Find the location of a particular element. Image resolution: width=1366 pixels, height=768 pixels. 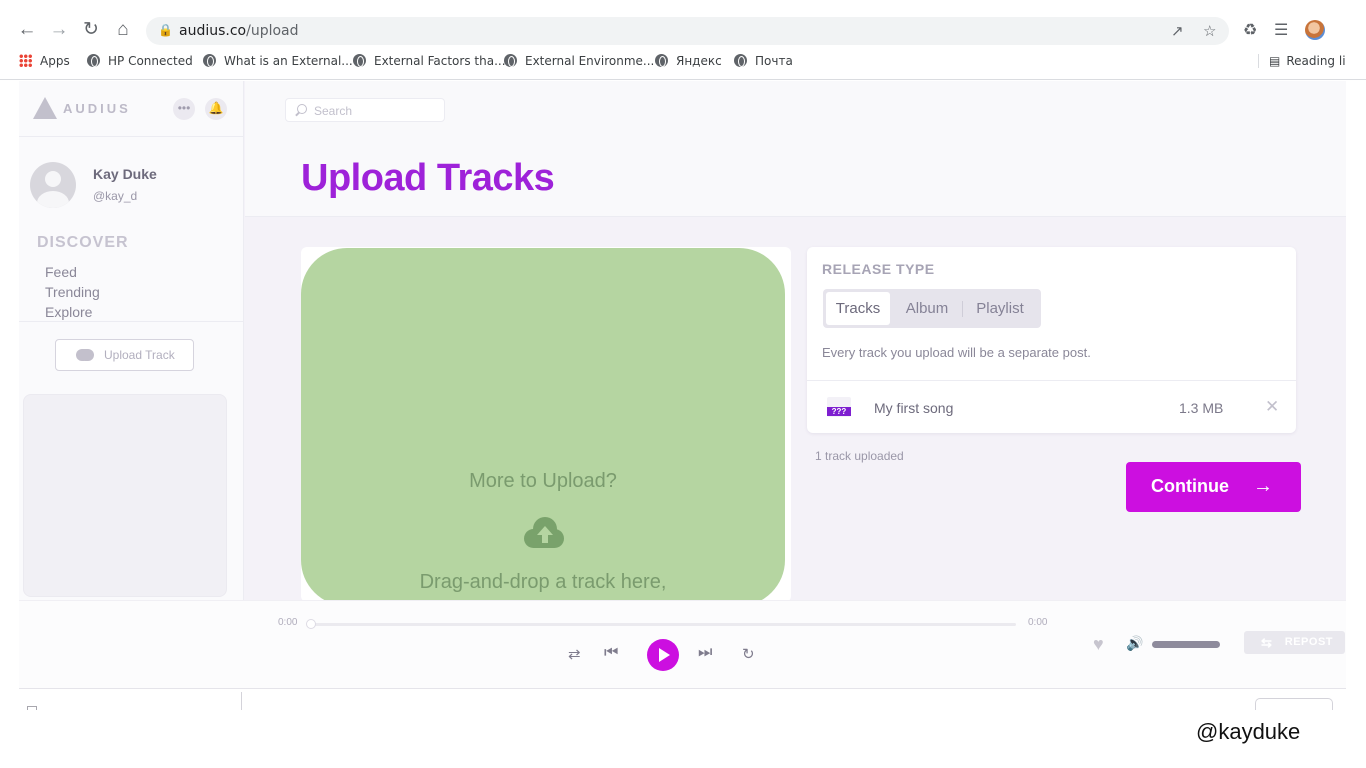

favorite-heart-icon: ♥ is located at coordinates (1098, 644).